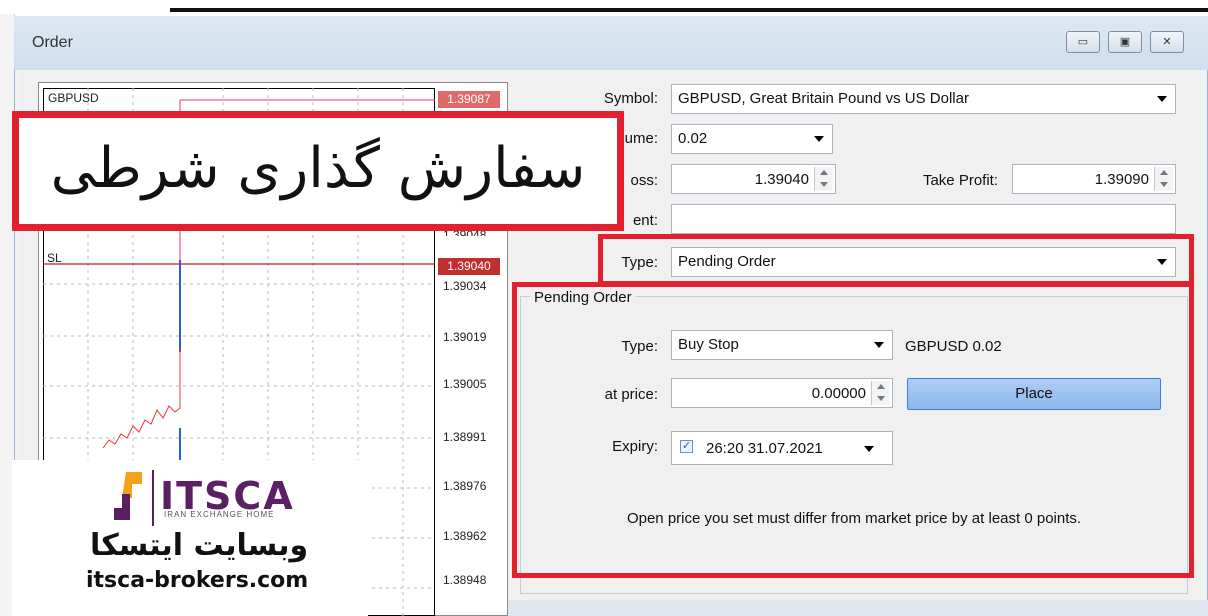 The image size is (1208, 616). Describe the element at coordinates (781, 179) in the screenshot. I see `stoploss-value: 1.39040` at that location.